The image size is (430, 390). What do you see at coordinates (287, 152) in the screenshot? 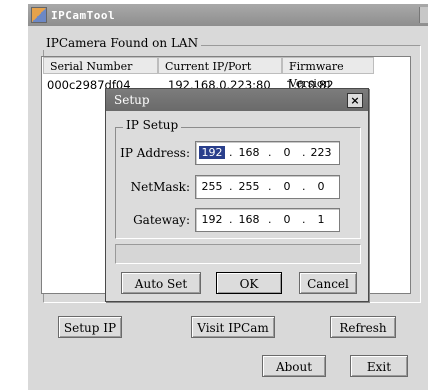
I see `ip-octet-3: 0` at bounding box center [287, 152].